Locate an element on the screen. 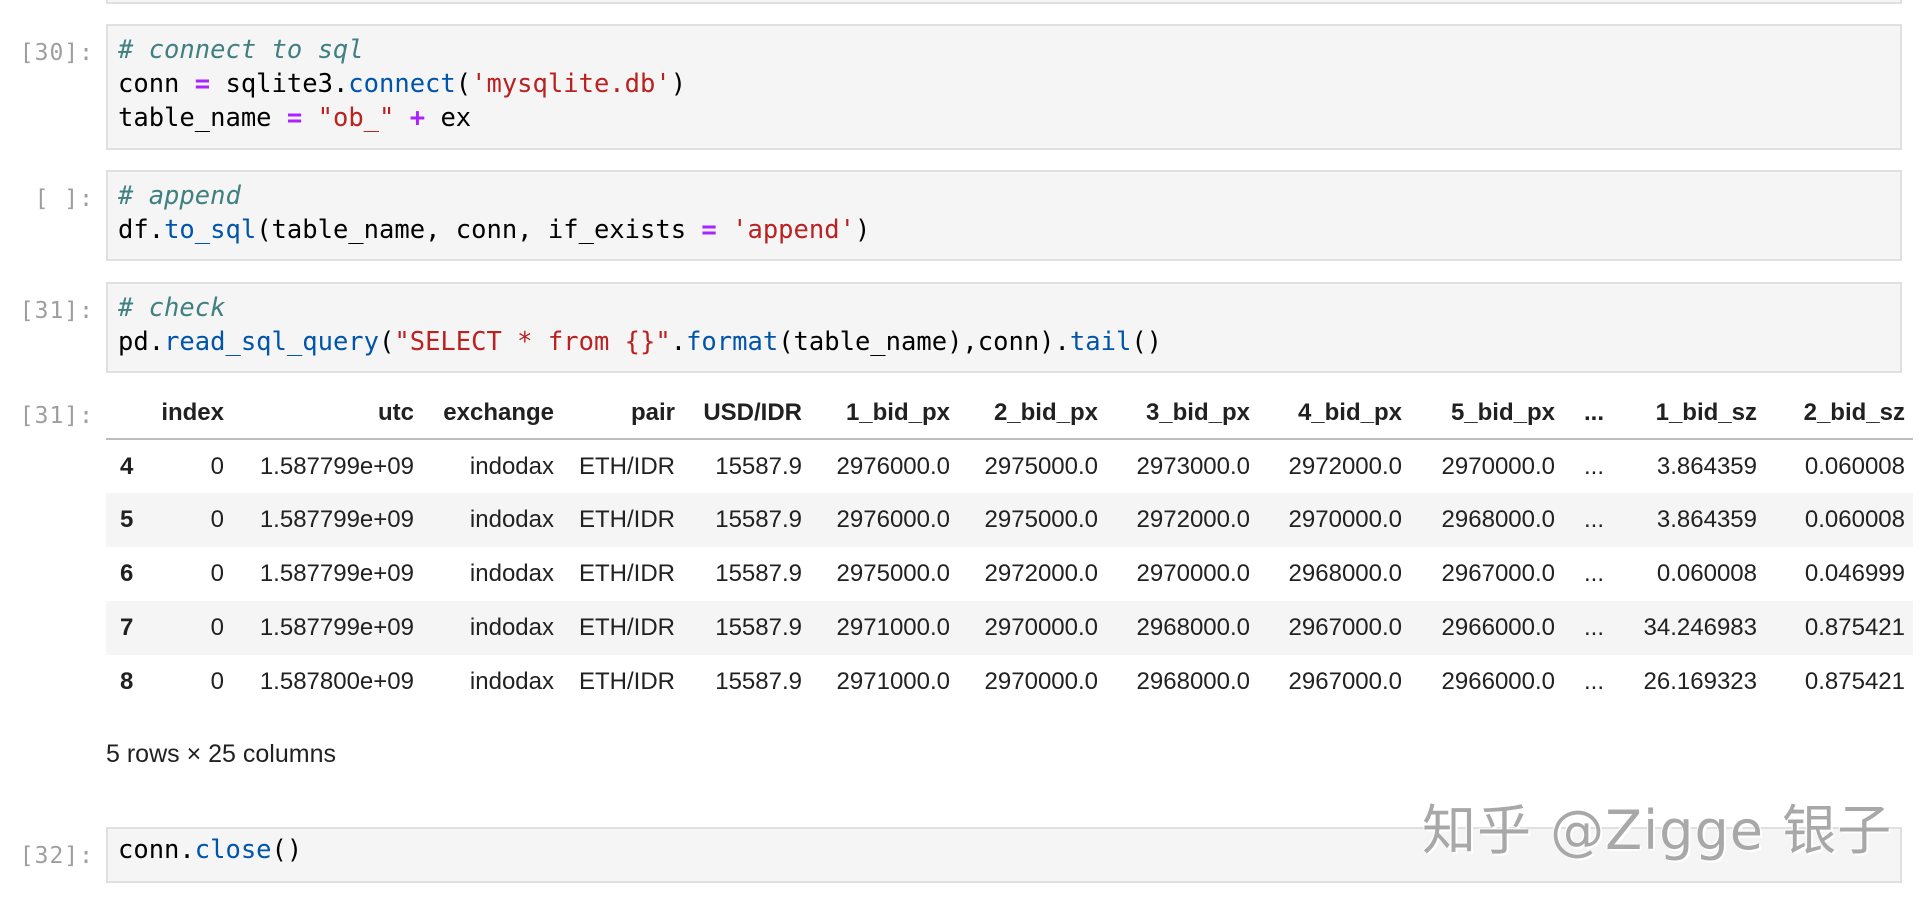  row-index: 5 is located at coordinates (127, 519).